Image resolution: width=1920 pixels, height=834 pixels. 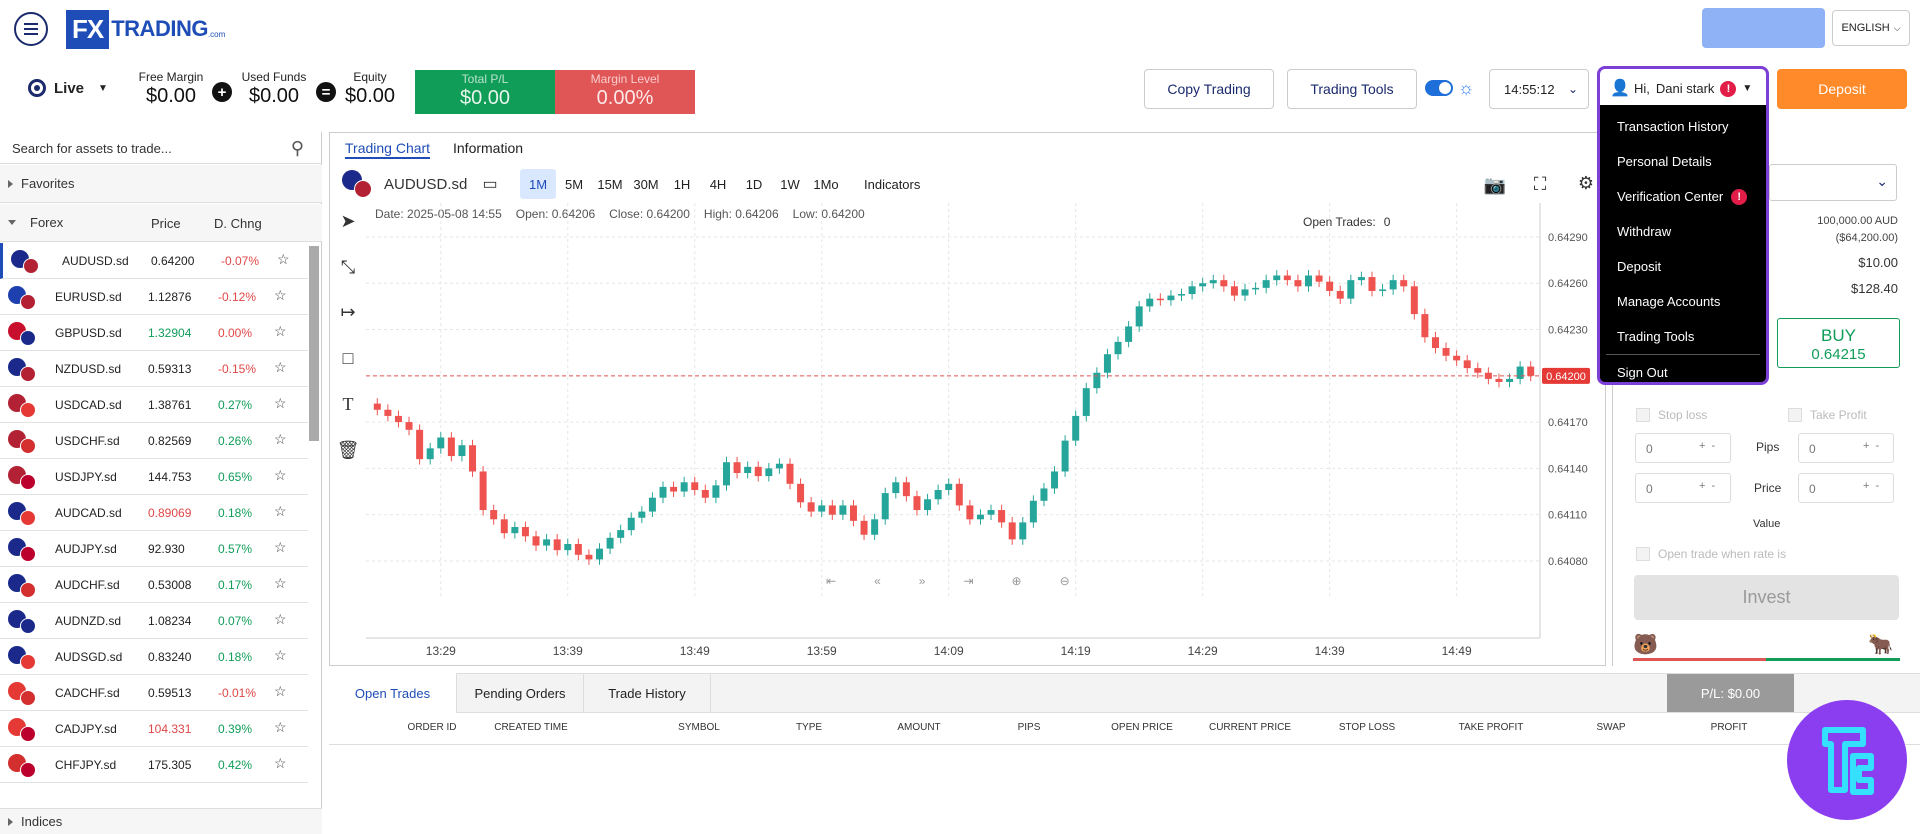 I want to click on timeframe-30m: 30M, so click(x=646, y=184).